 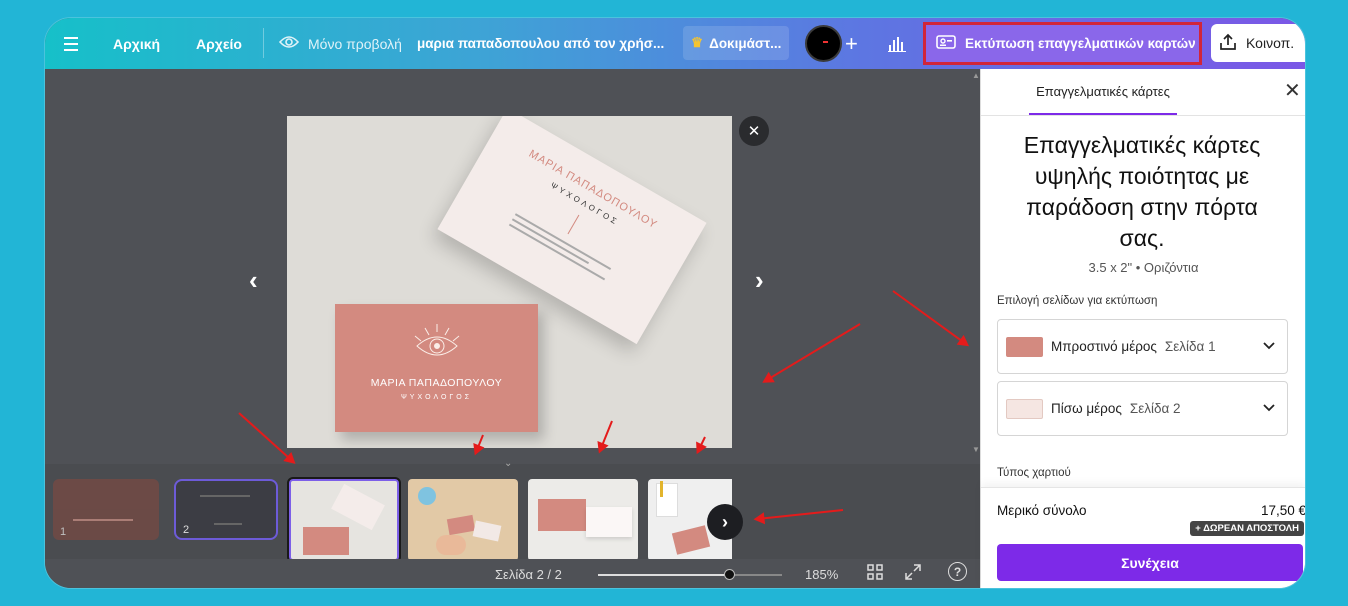 I want to click on page-thumbnail-2: 2, so click(x=226, y=509).